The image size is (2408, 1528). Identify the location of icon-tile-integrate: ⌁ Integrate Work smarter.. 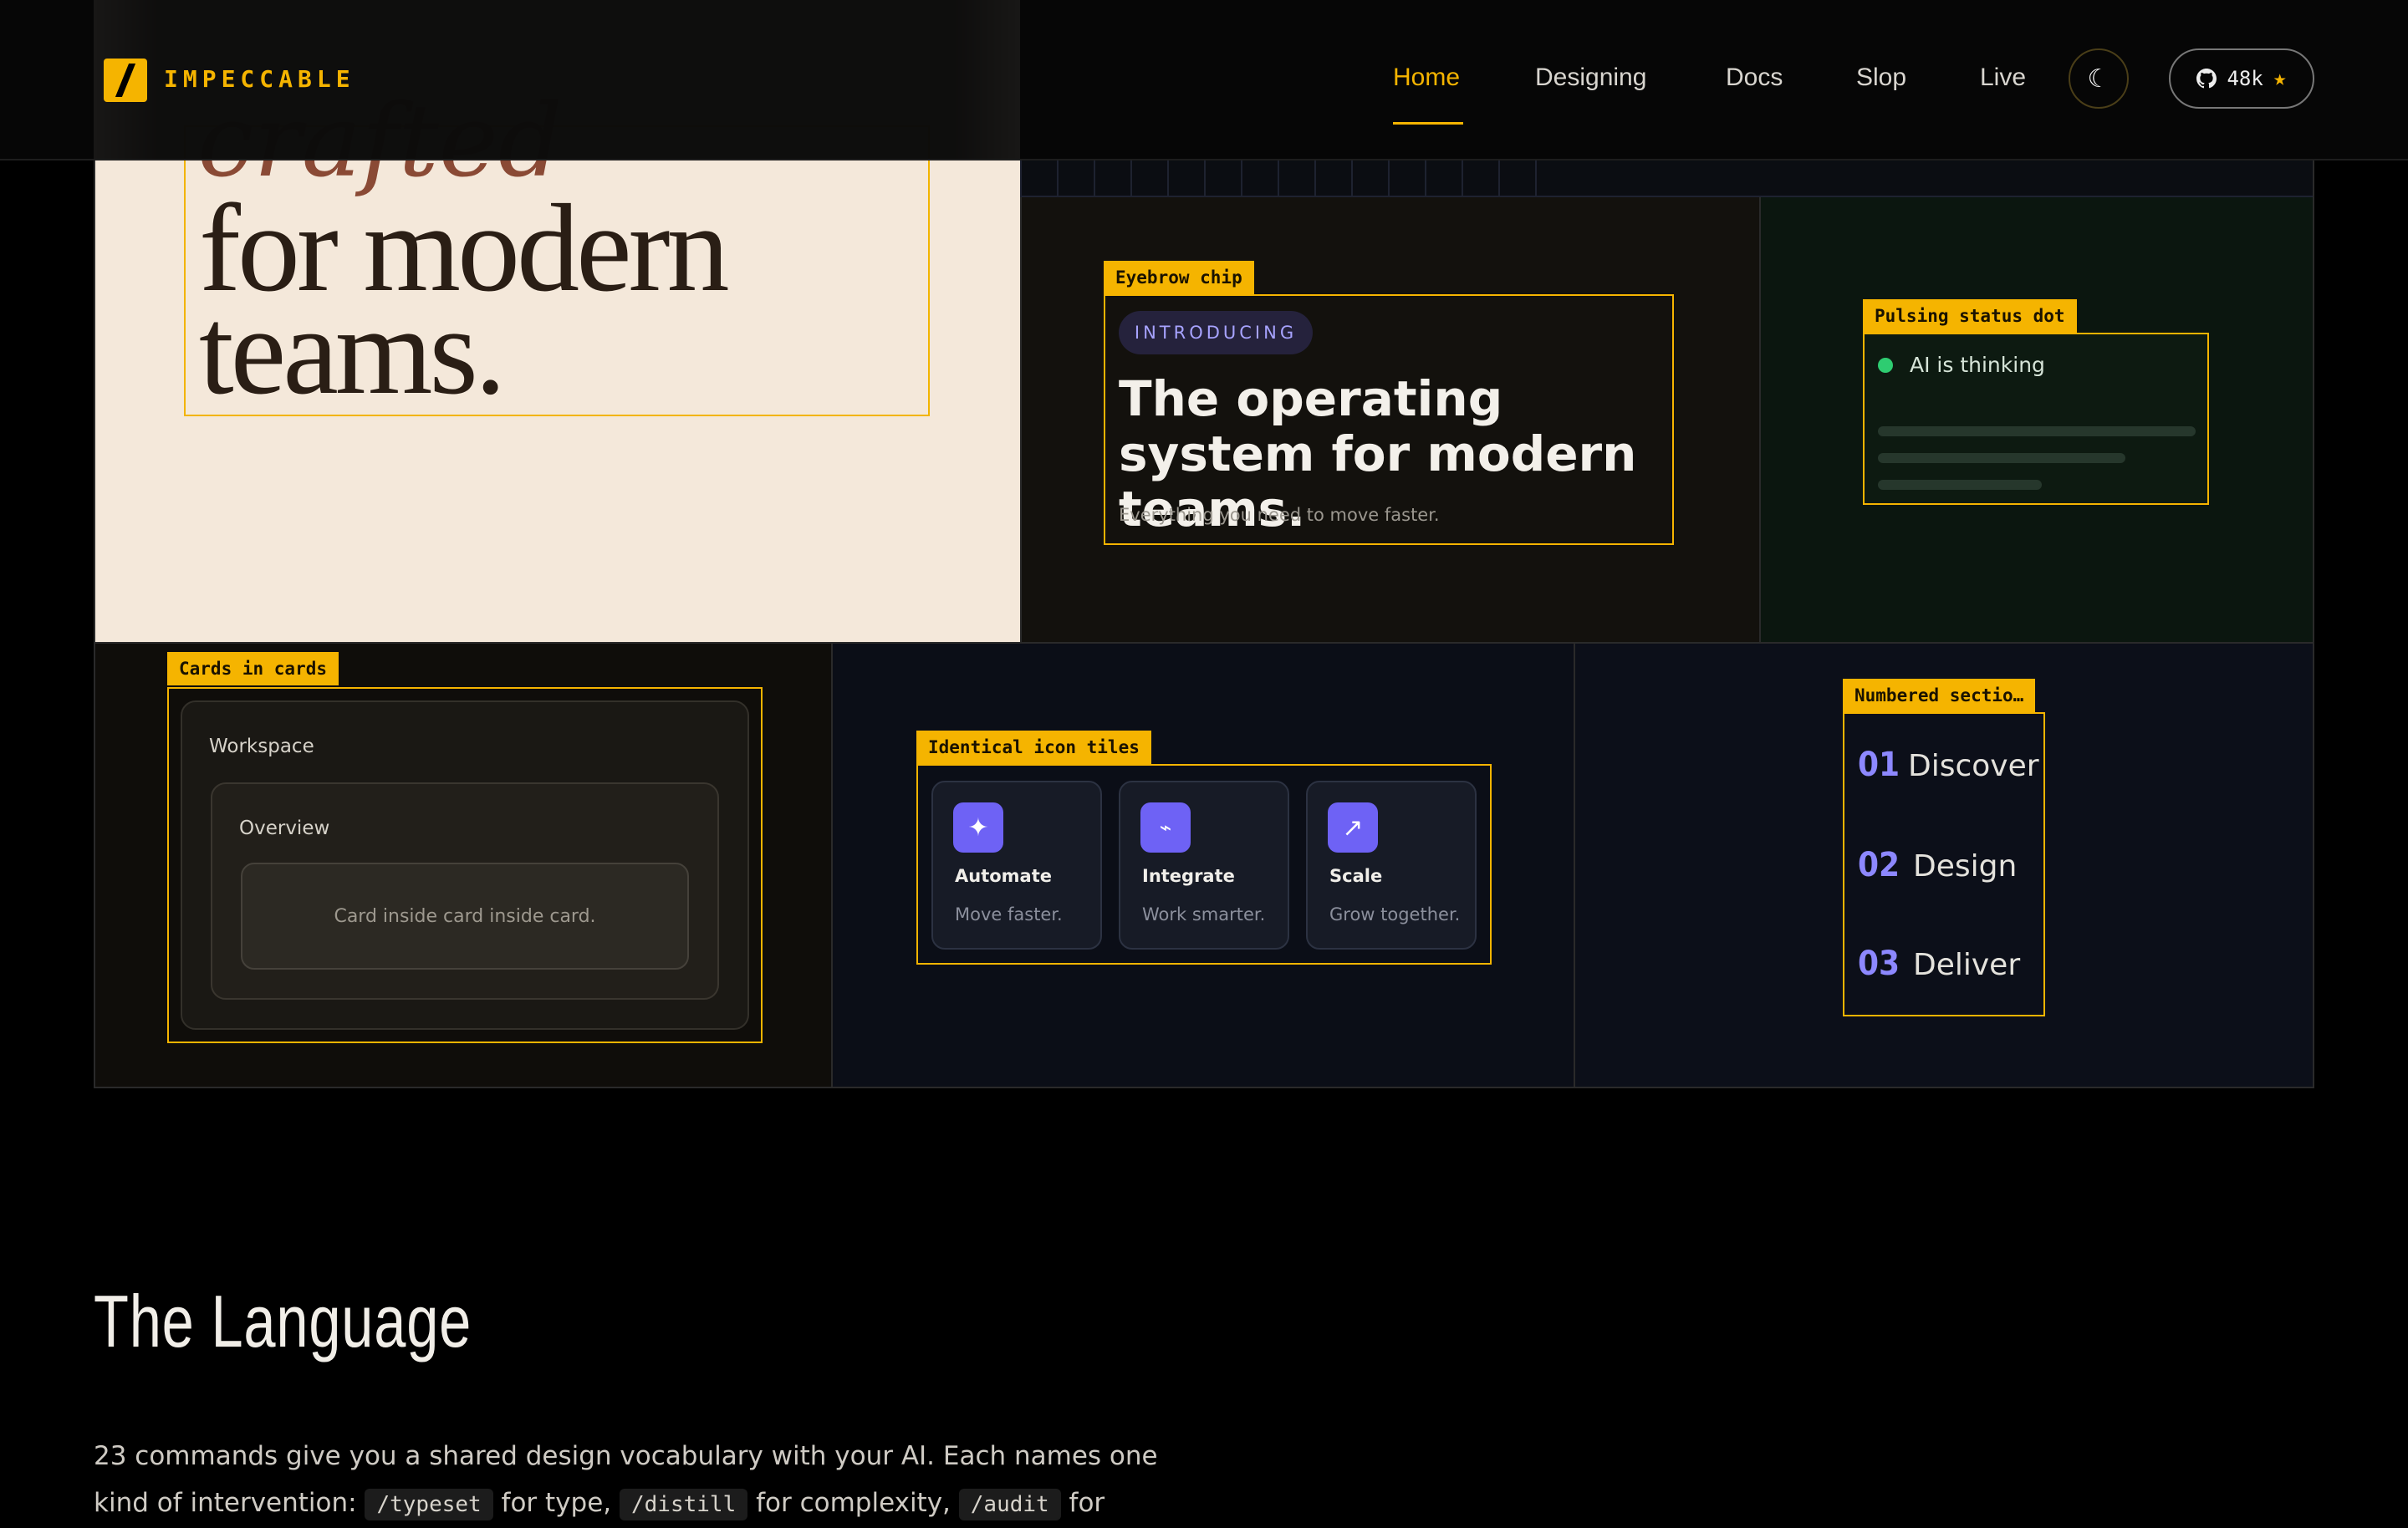
(1204, 866).